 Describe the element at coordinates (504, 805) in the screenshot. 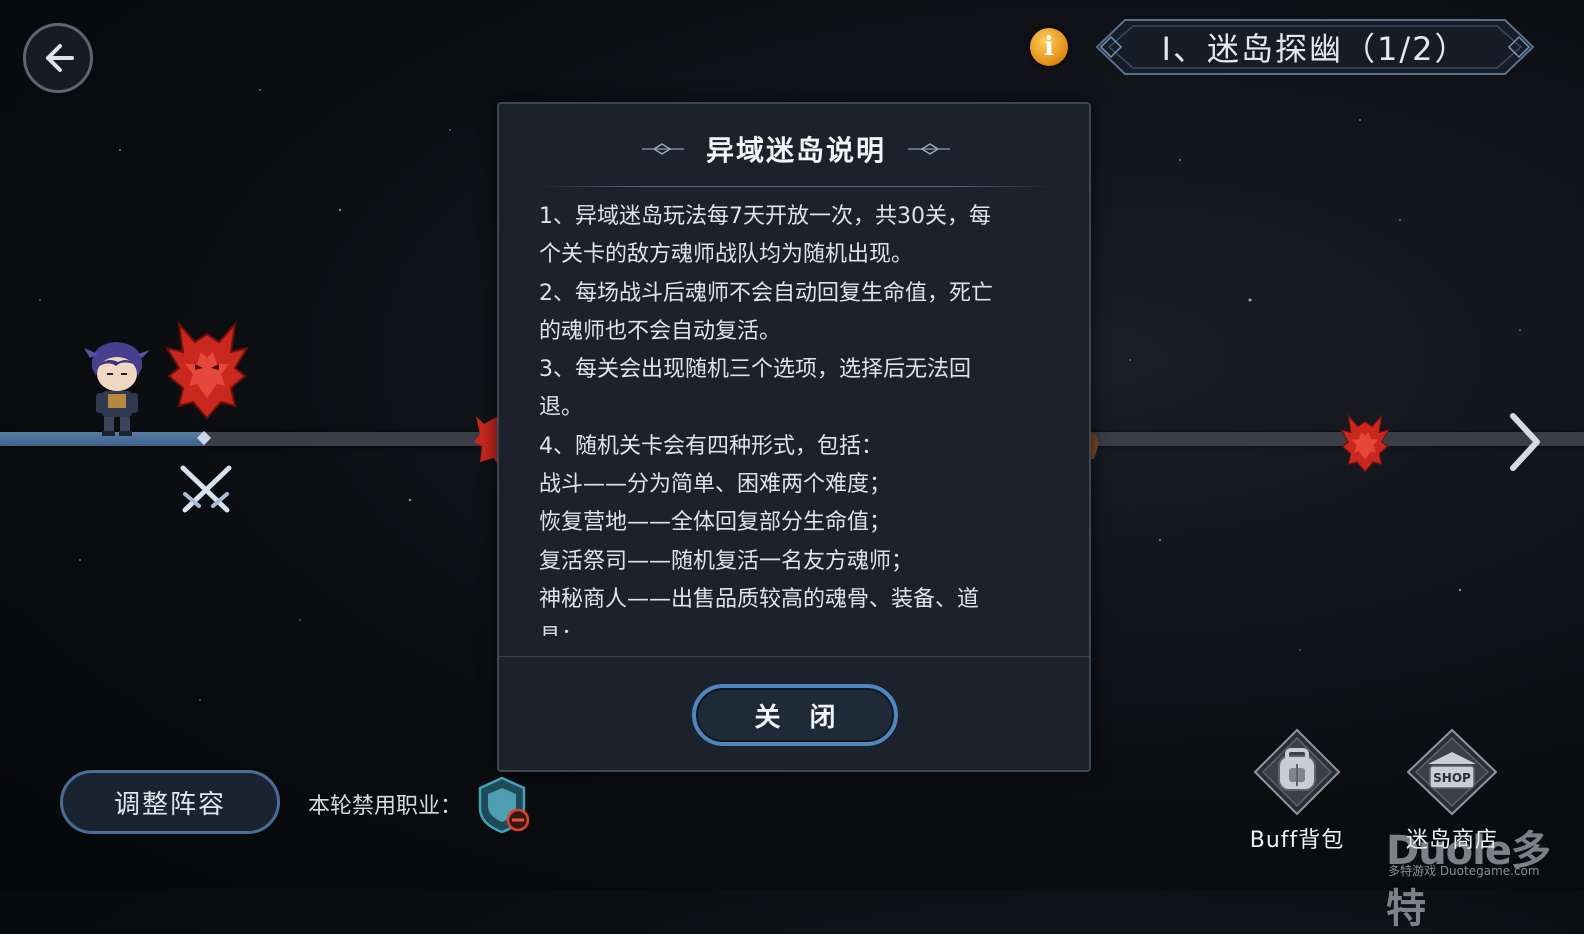

I see `ban-class-icon` at that location.